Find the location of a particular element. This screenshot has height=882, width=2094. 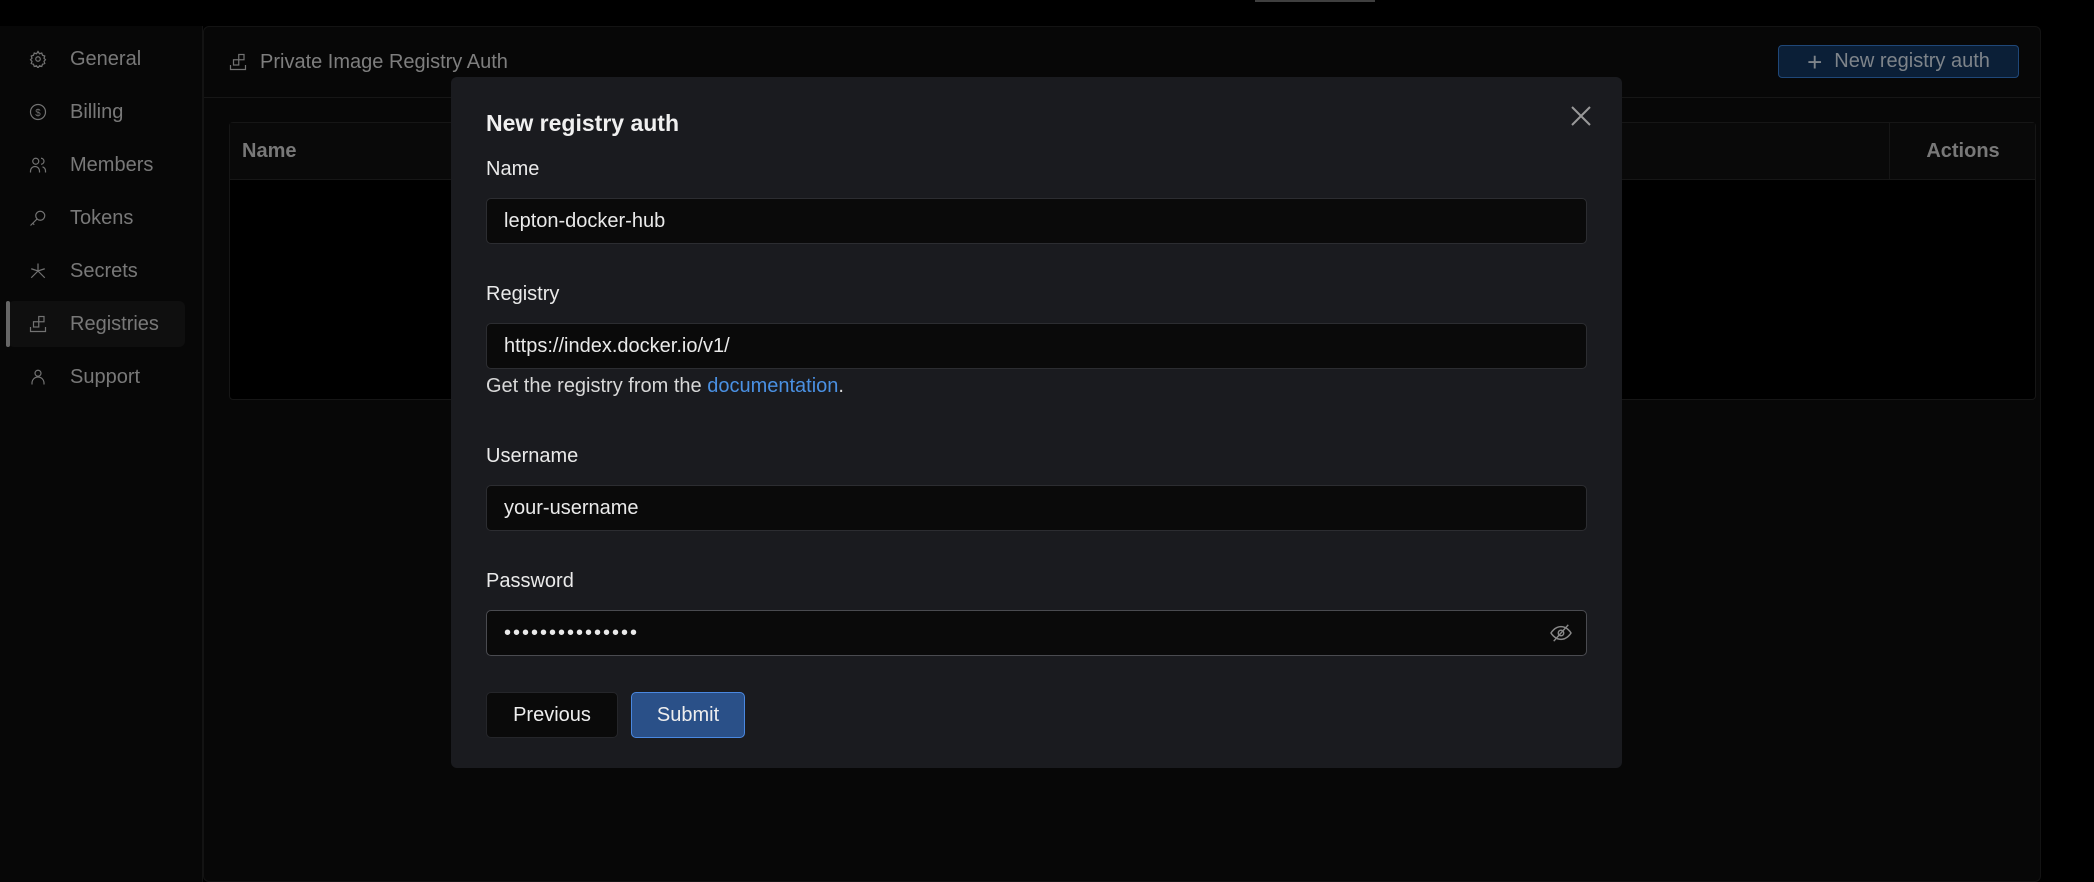

password-input: ••••••••••••••• is located at coordinates (1036, 633).